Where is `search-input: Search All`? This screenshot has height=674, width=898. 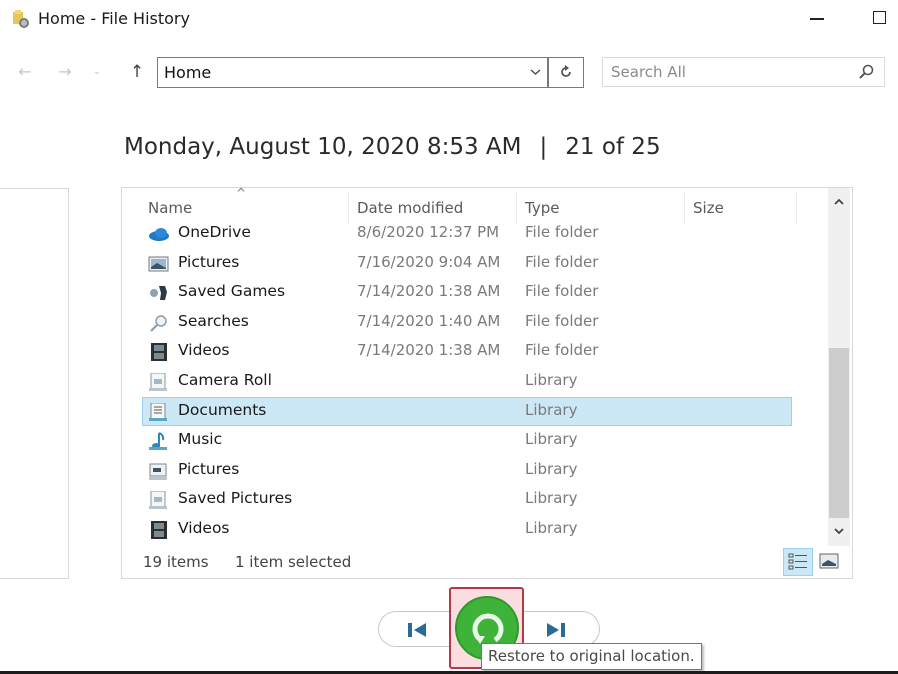
search-input: Search All is located at coordinates (648, 72).